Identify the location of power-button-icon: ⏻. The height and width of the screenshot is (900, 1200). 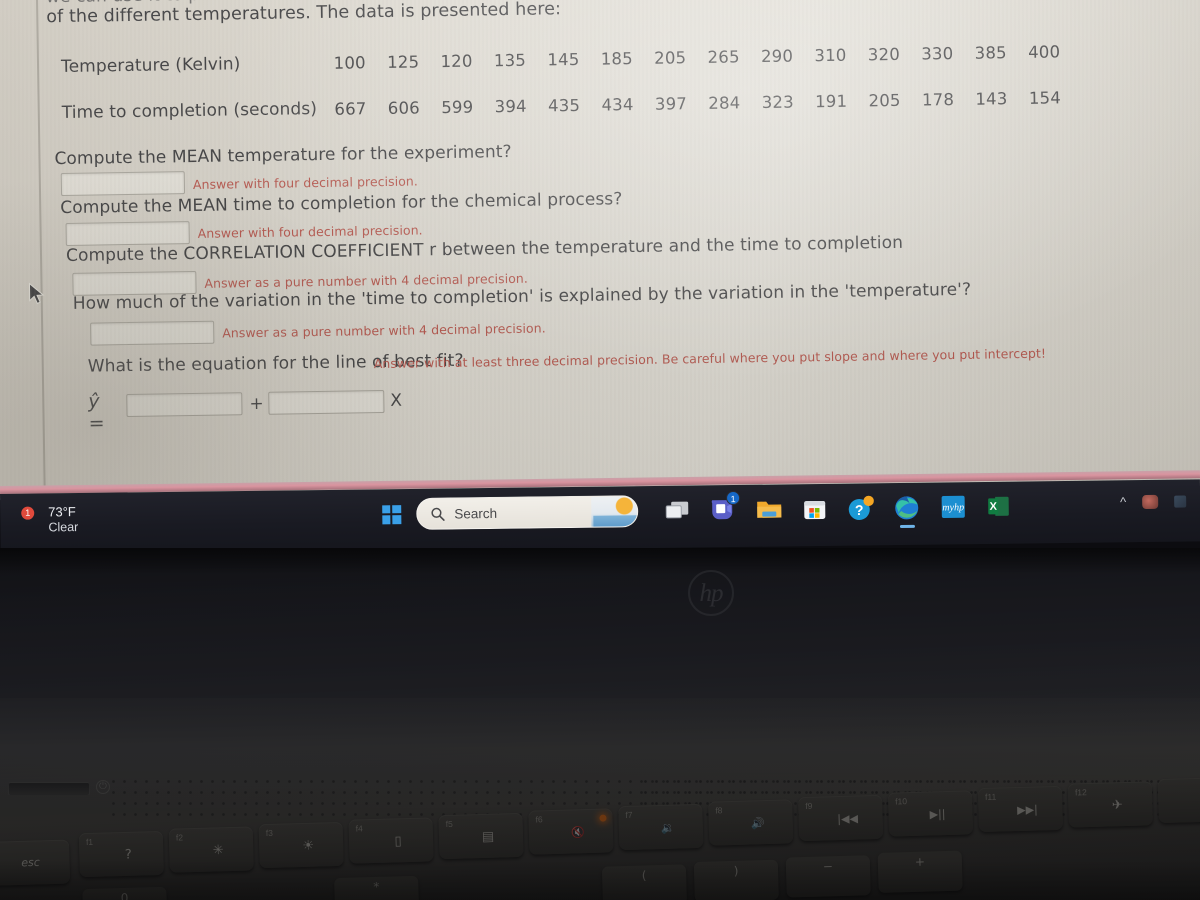
(103, 787).